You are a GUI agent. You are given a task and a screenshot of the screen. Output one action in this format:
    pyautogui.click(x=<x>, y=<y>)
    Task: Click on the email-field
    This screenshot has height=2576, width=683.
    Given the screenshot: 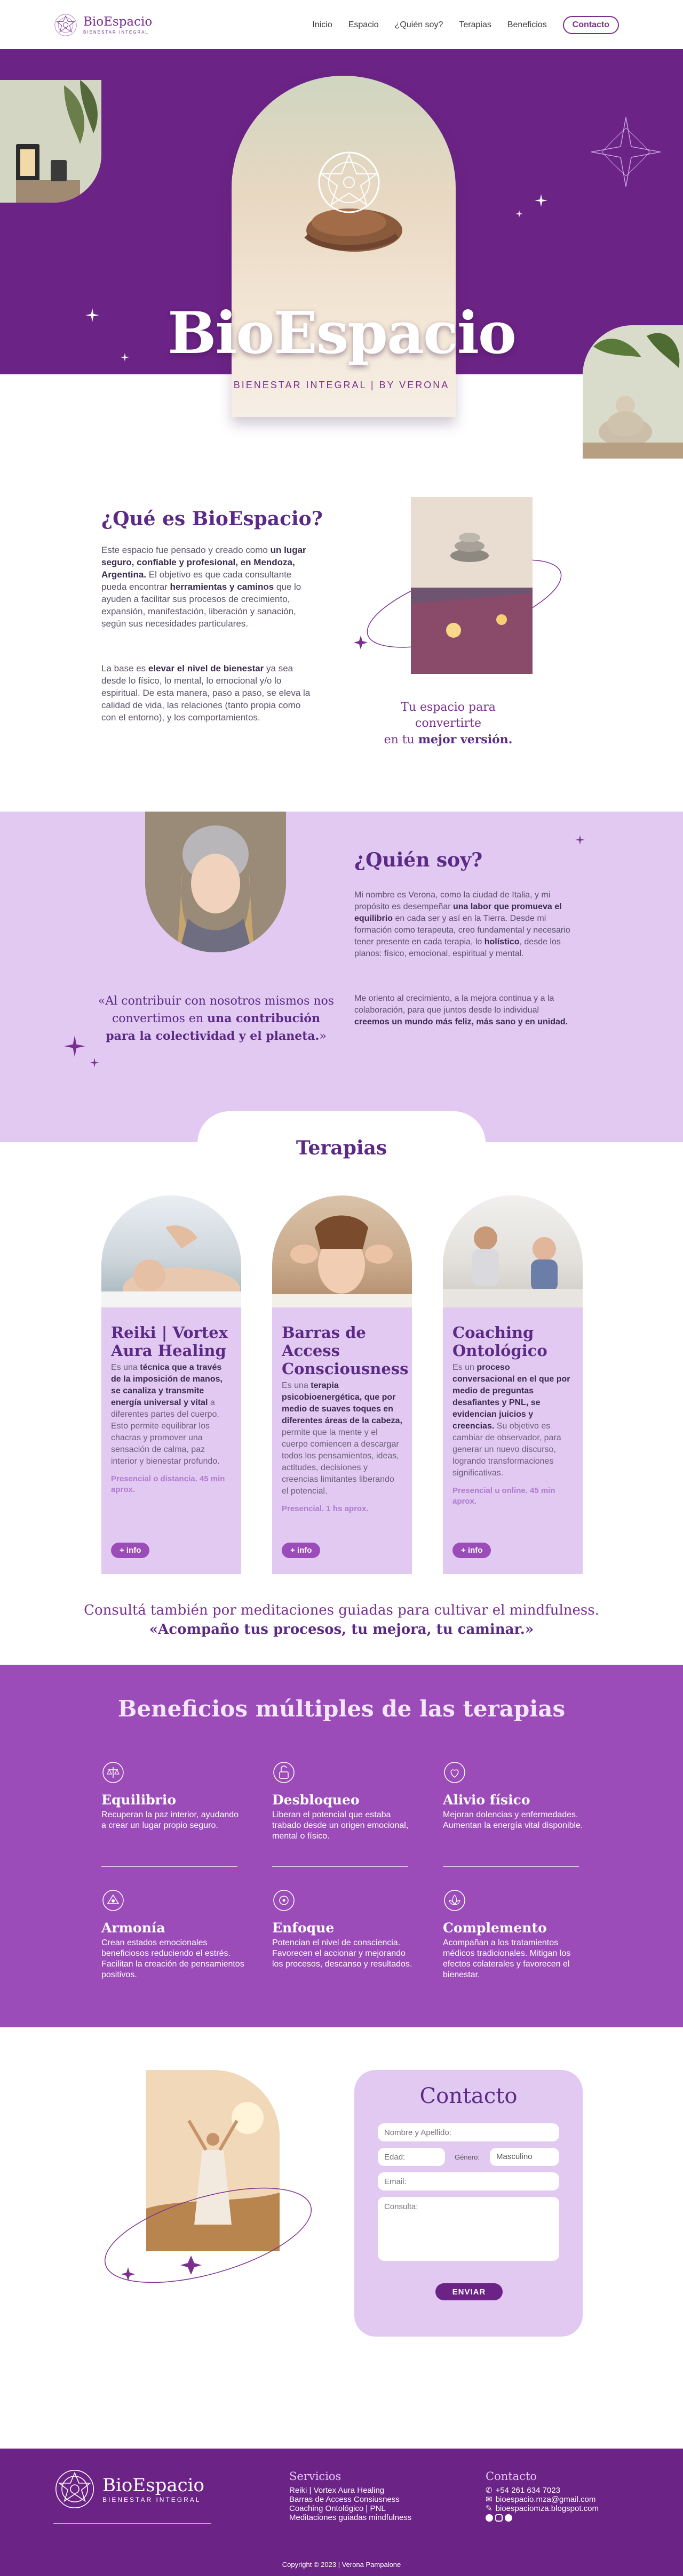 What is the action you would take?
    pyautogui.click(x=468, y=2181)
    